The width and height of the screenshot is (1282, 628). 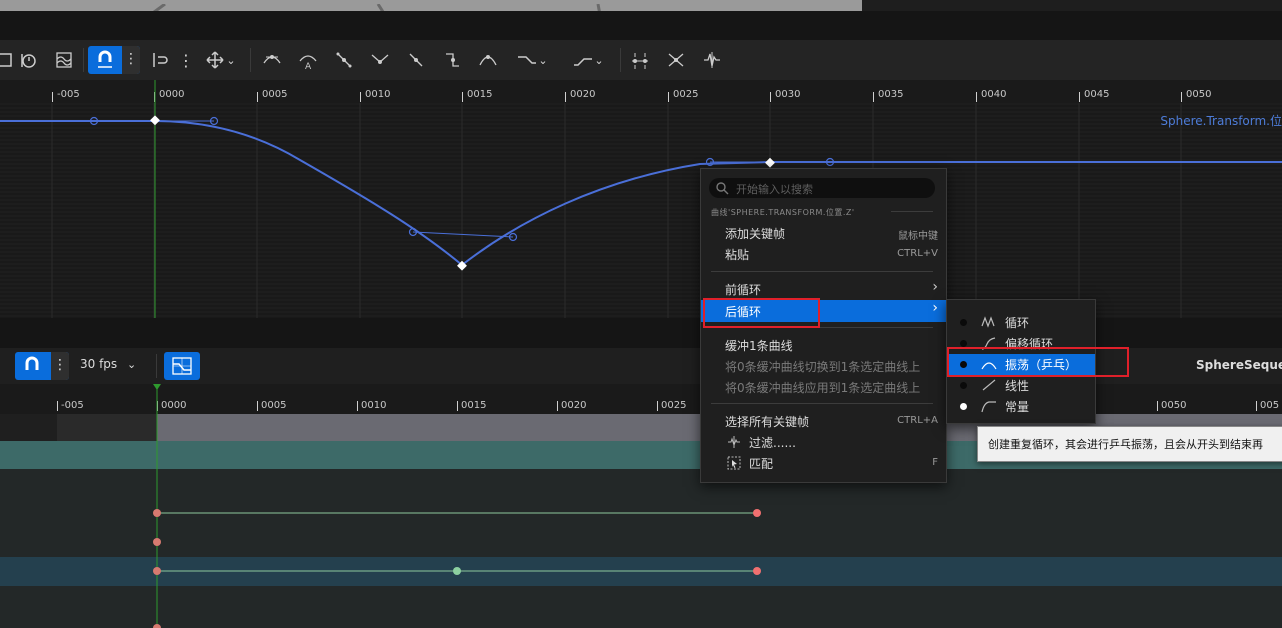 What do you see at coordinates (722, 188) in the screenshot?
I see `search-icon` at bounding box center [722, 188].